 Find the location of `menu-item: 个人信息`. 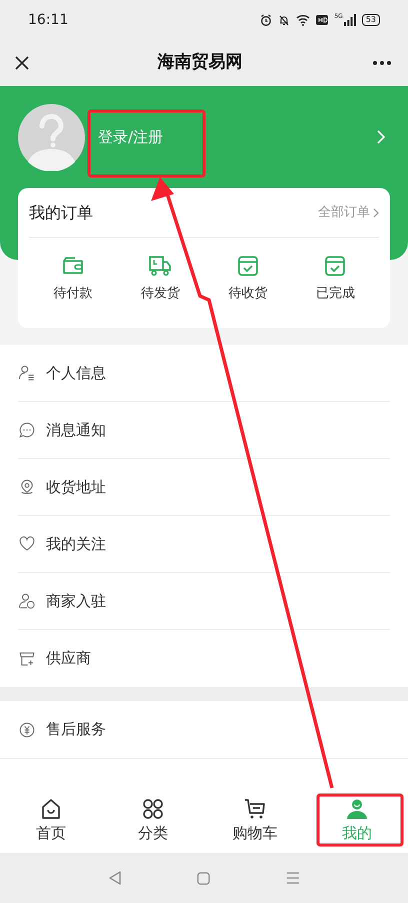

menu-item: 个人信息 is located at coordinates (204, 373).